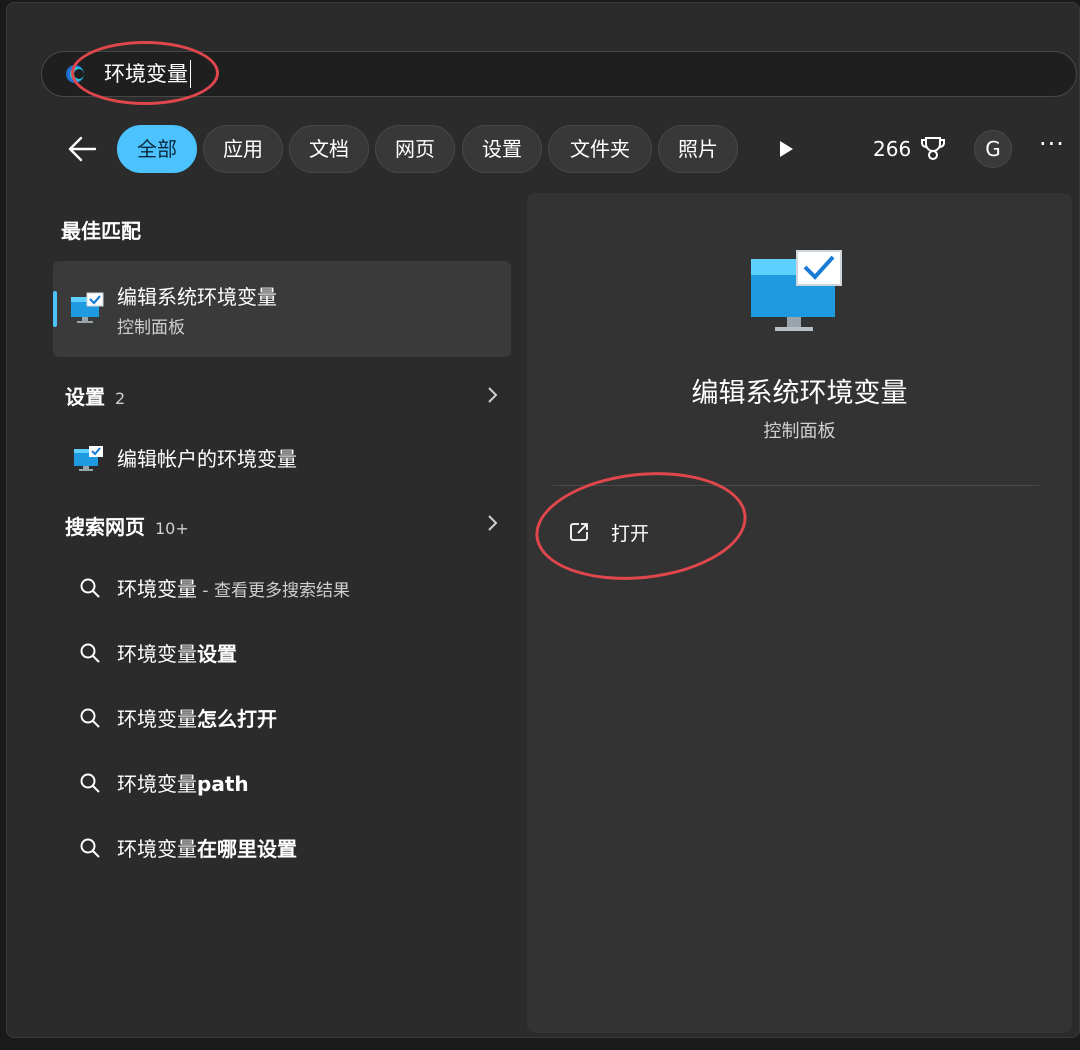 Image resolution: width=1080 pixels, height=1050 pixels. I want to click on best-match-item: 编辑系统环境变量 控制面板, so click(282, 309).